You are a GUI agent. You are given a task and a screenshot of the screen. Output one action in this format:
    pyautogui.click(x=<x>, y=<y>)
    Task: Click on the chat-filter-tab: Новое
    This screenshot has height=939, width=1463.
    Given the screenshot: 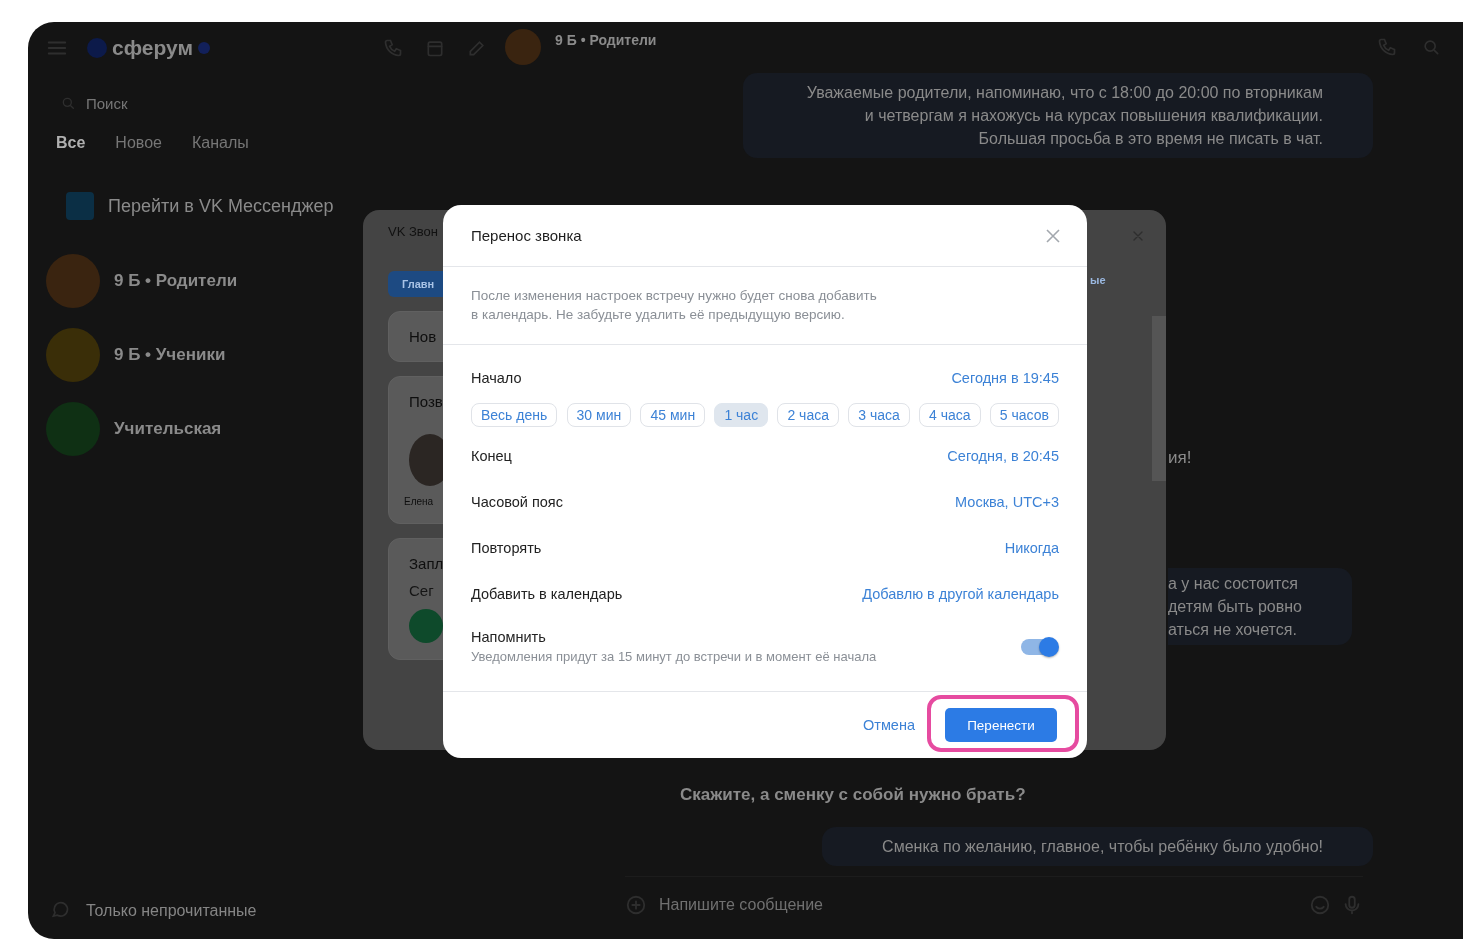 What is the action you would take?
    pyautogui.click(x=138, y=143)
    